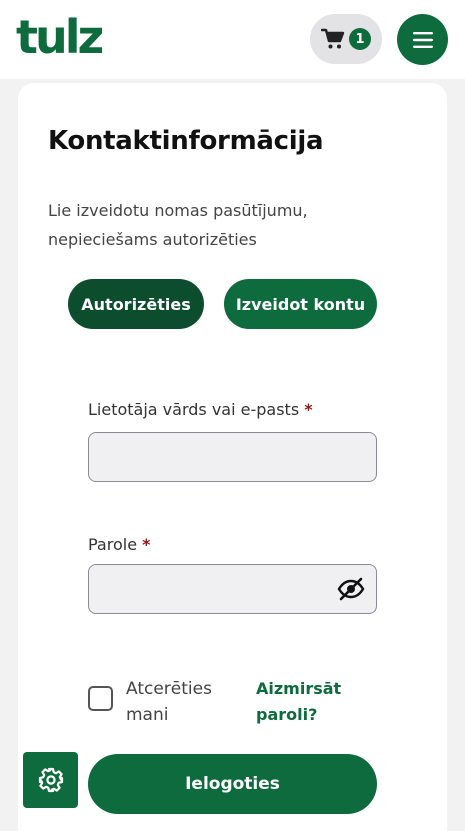 The width and height of the screenshot is (465, 831). What do you see at coordinates (186, 141) in the screenshot?
I see `page-title: Kontaktinformācija` at bounding box center [186, 141].